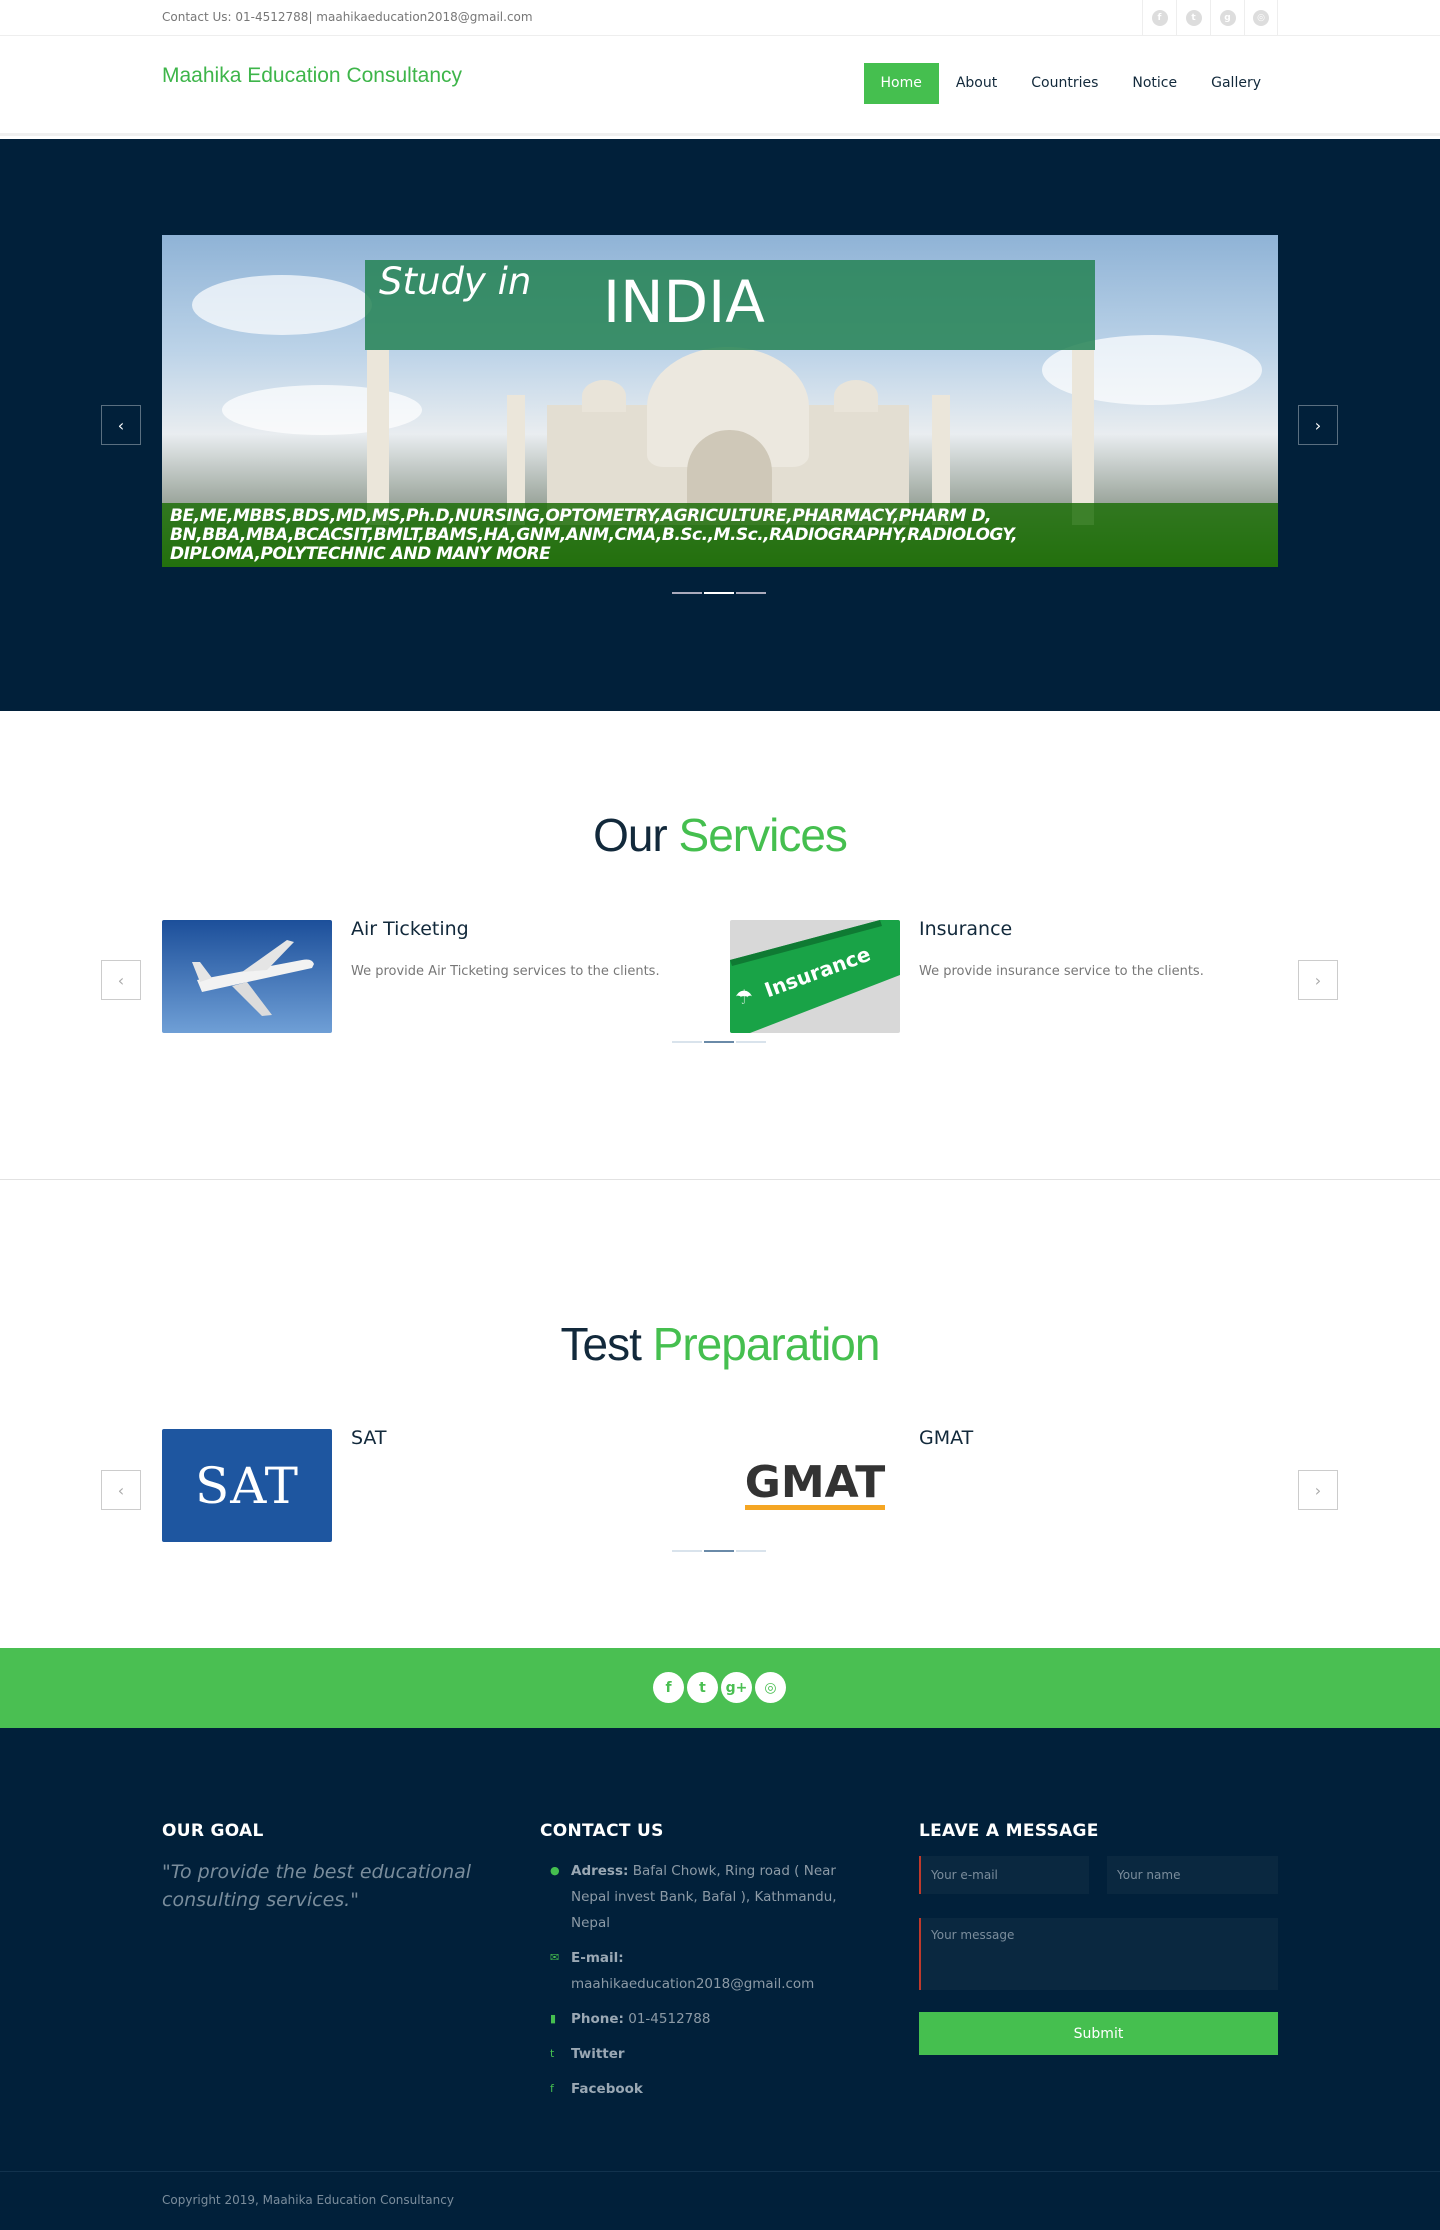 This screenshot has height=2230, width=1440. What do you see at coordinates (815, 976) in the screenshot?
I see `insurance-image: Insurance ☂` at bounding box center [815, 976].